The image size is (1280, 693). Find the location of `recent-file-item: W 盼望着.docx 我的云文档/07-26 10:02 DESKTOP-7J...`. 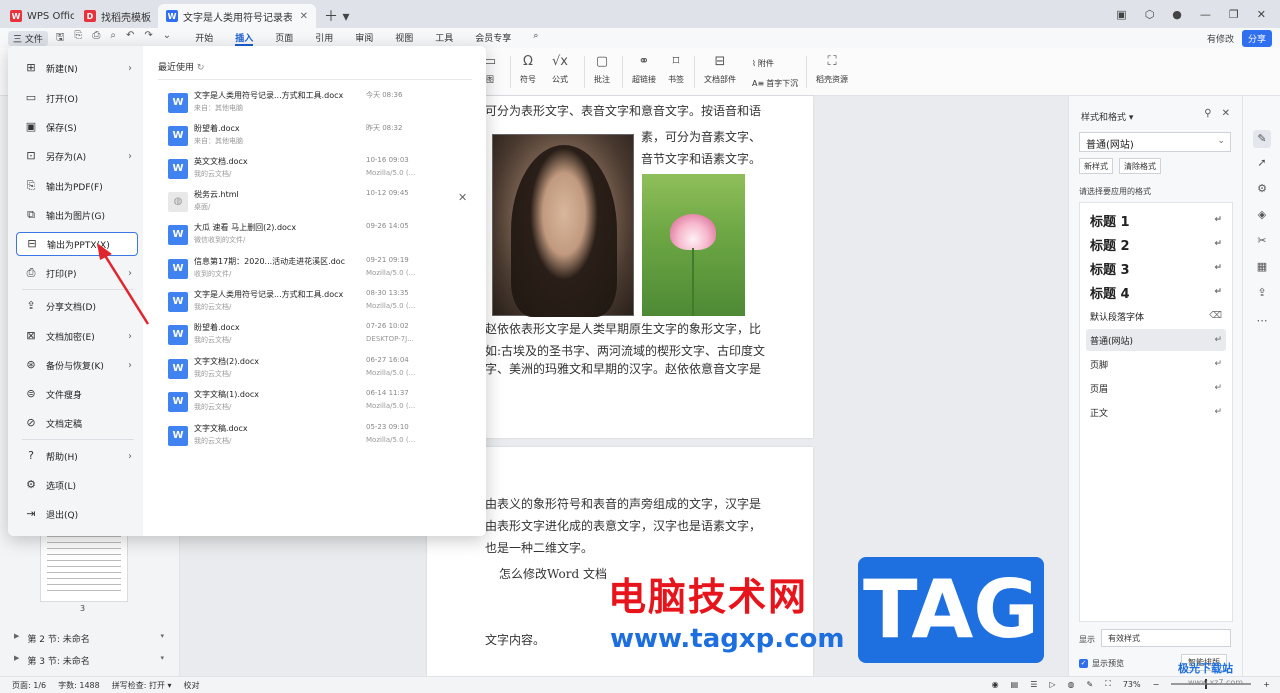

recent-file-item: W 盼望着.docx 我的云文档/07-26 10:02 DESKTOP-7J... is located at coordinates (318, 337).